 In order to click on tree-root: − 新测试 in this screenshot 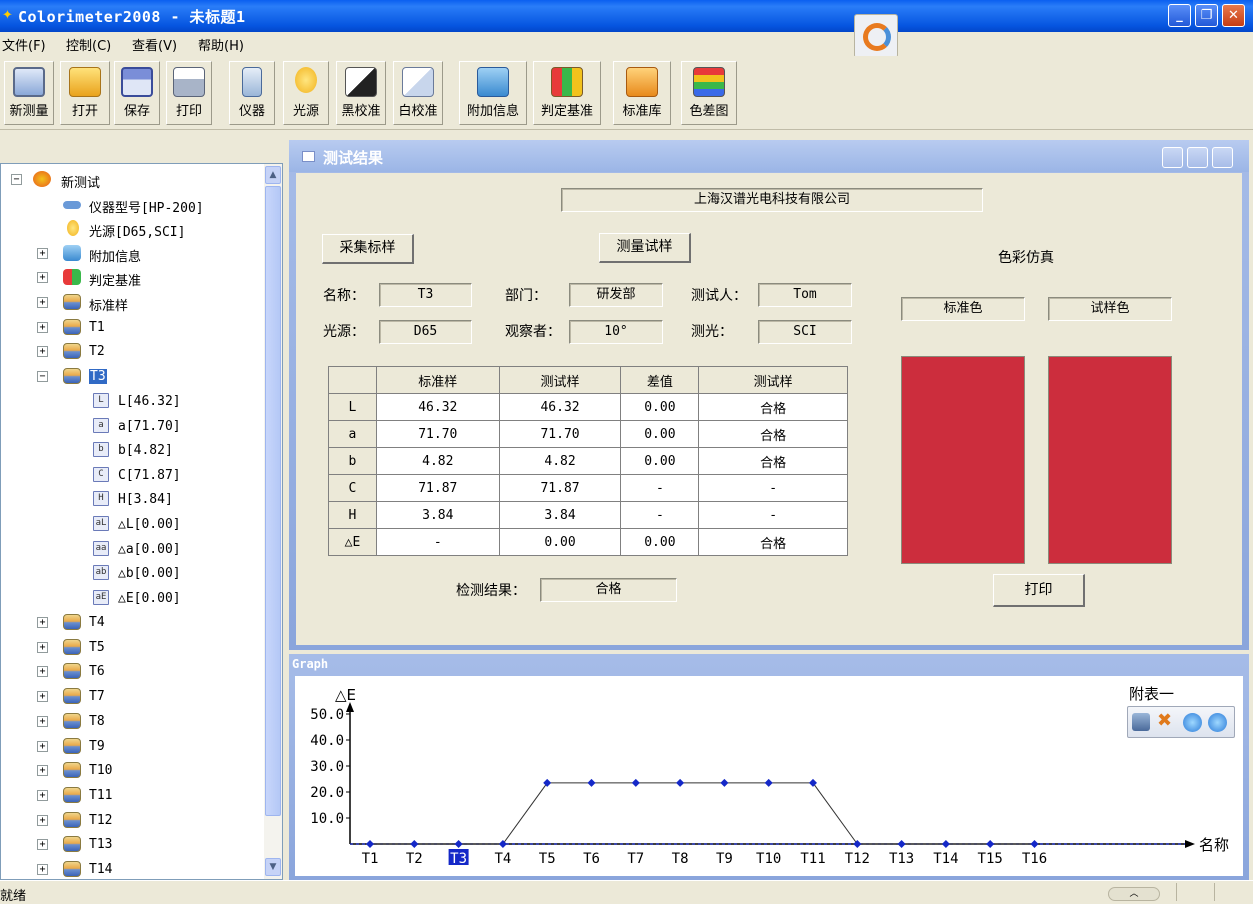, I will do `click(111, 180)`.